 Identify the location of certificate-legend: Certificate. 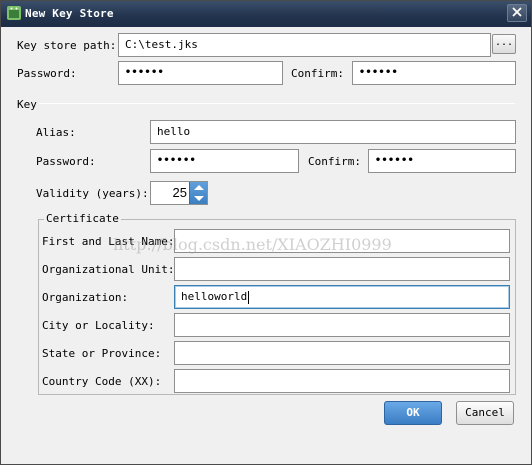
(82, 218).